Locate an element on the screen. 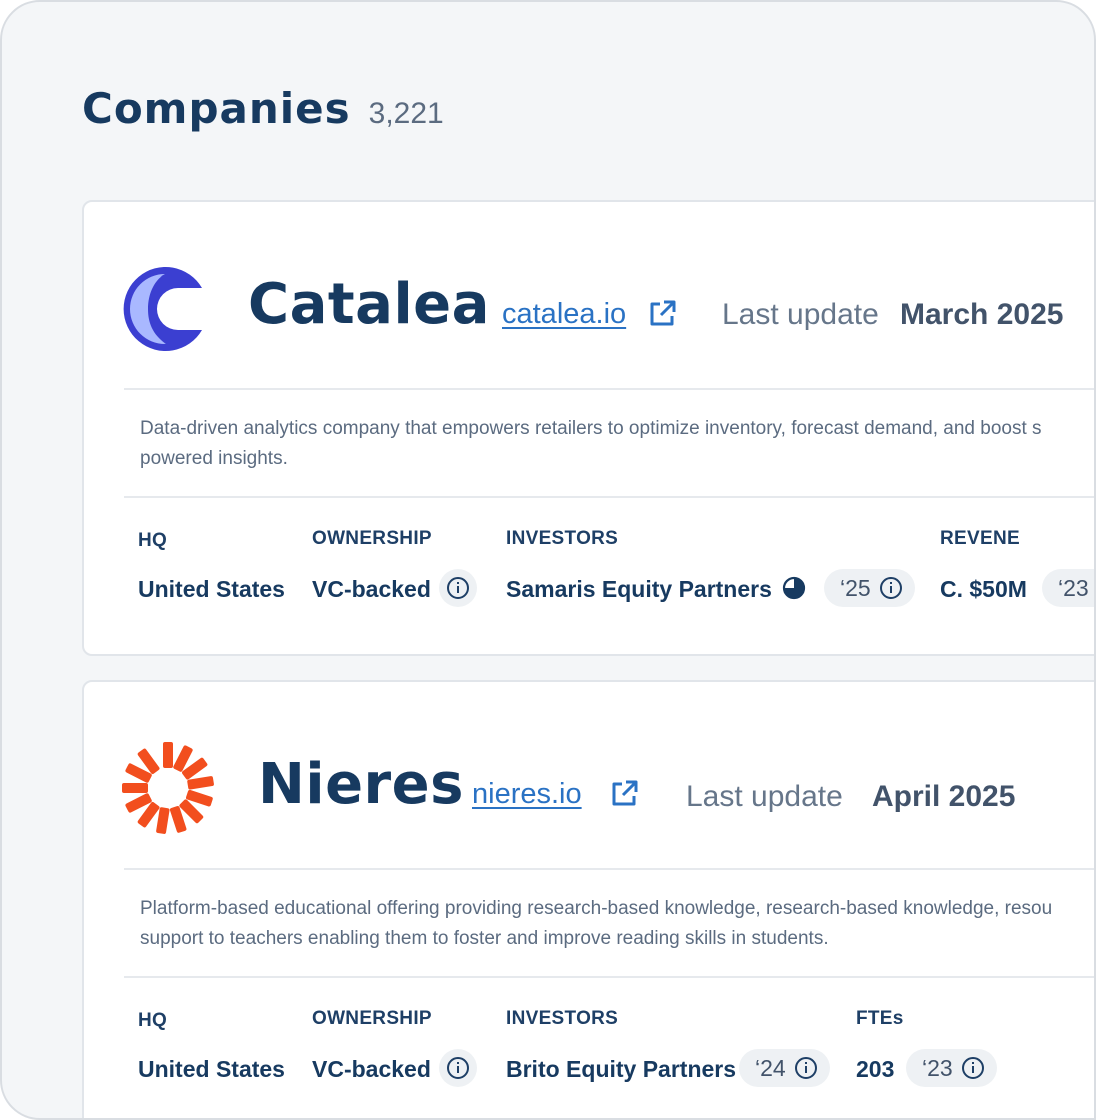 Image resolution: width=1096 pixels, height=1120 pixels. investors-year-badge: ‘24 is located at coordinates (784, 1068).